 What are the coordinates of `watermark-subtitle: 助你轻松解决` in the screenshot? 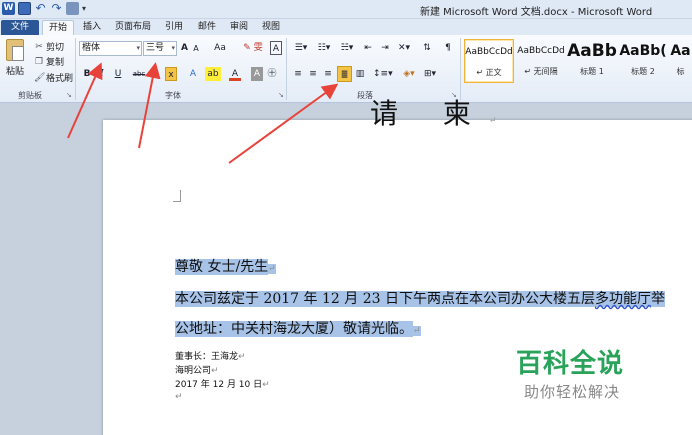 It's located at (572, 392).